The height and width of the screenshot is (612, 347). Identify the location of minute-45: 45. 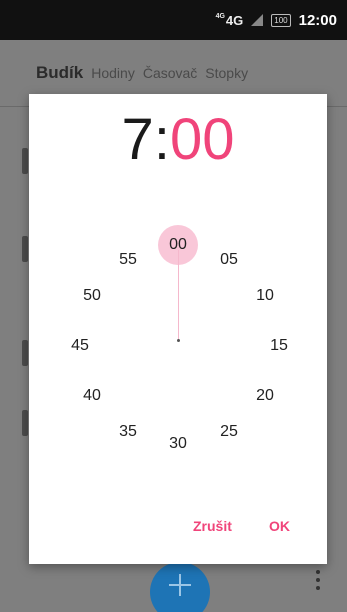
(80, 346).